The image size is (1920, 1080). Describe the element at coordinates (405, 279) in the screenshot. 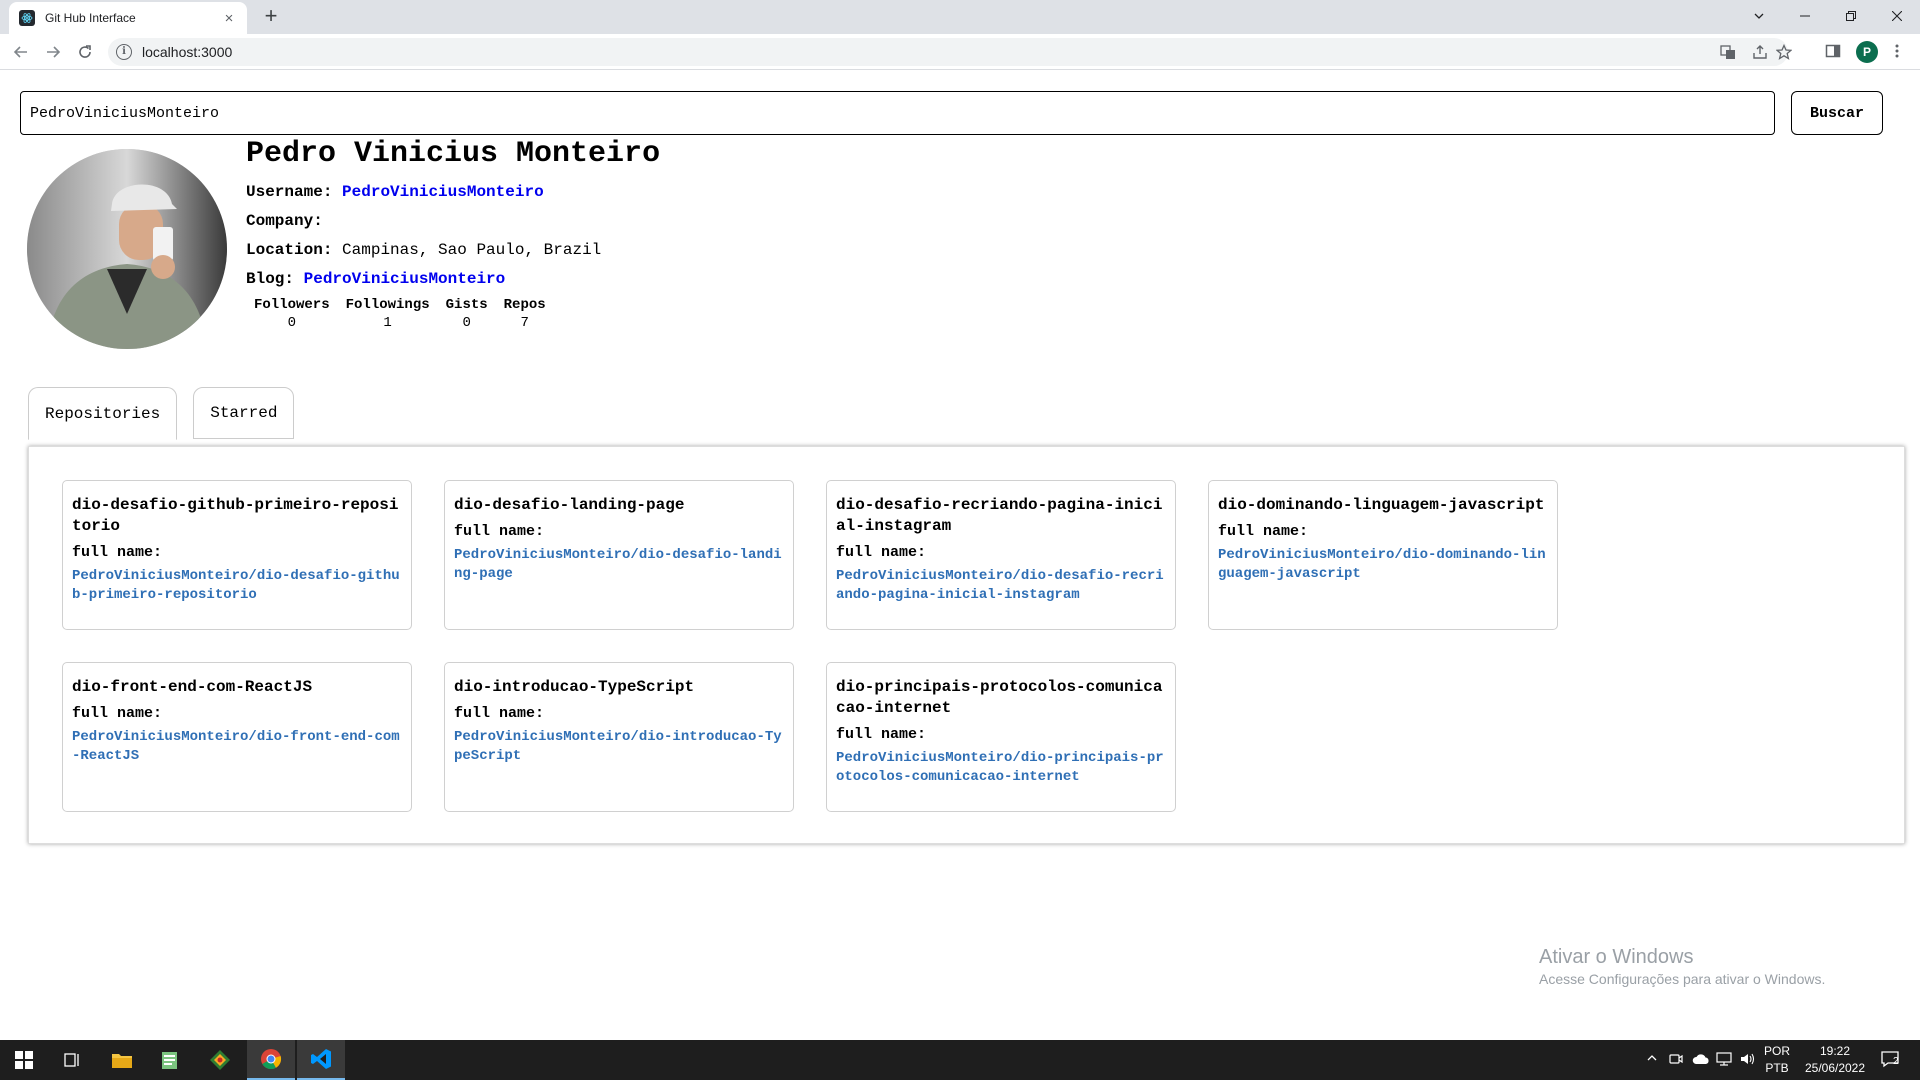

I see `blog-link: PedroViniciusMonteiro` at that location.